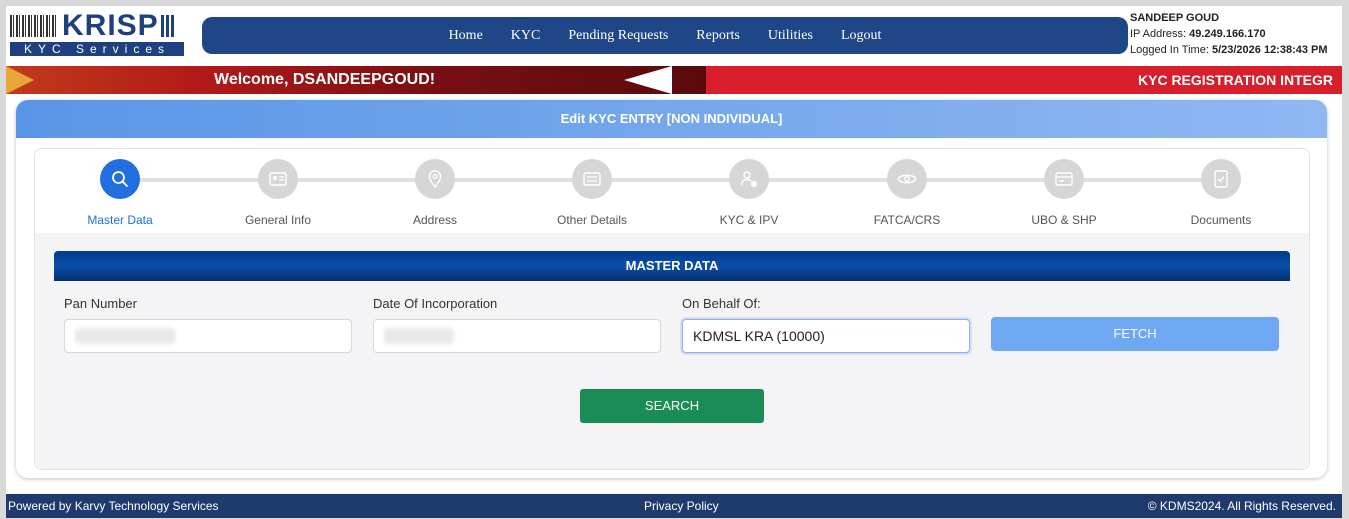 The image size is (1349, 519). What do you see at coordinates (749, 179) in the screenshot?
I see `user-check-icon` at bounding box center [749, 179].